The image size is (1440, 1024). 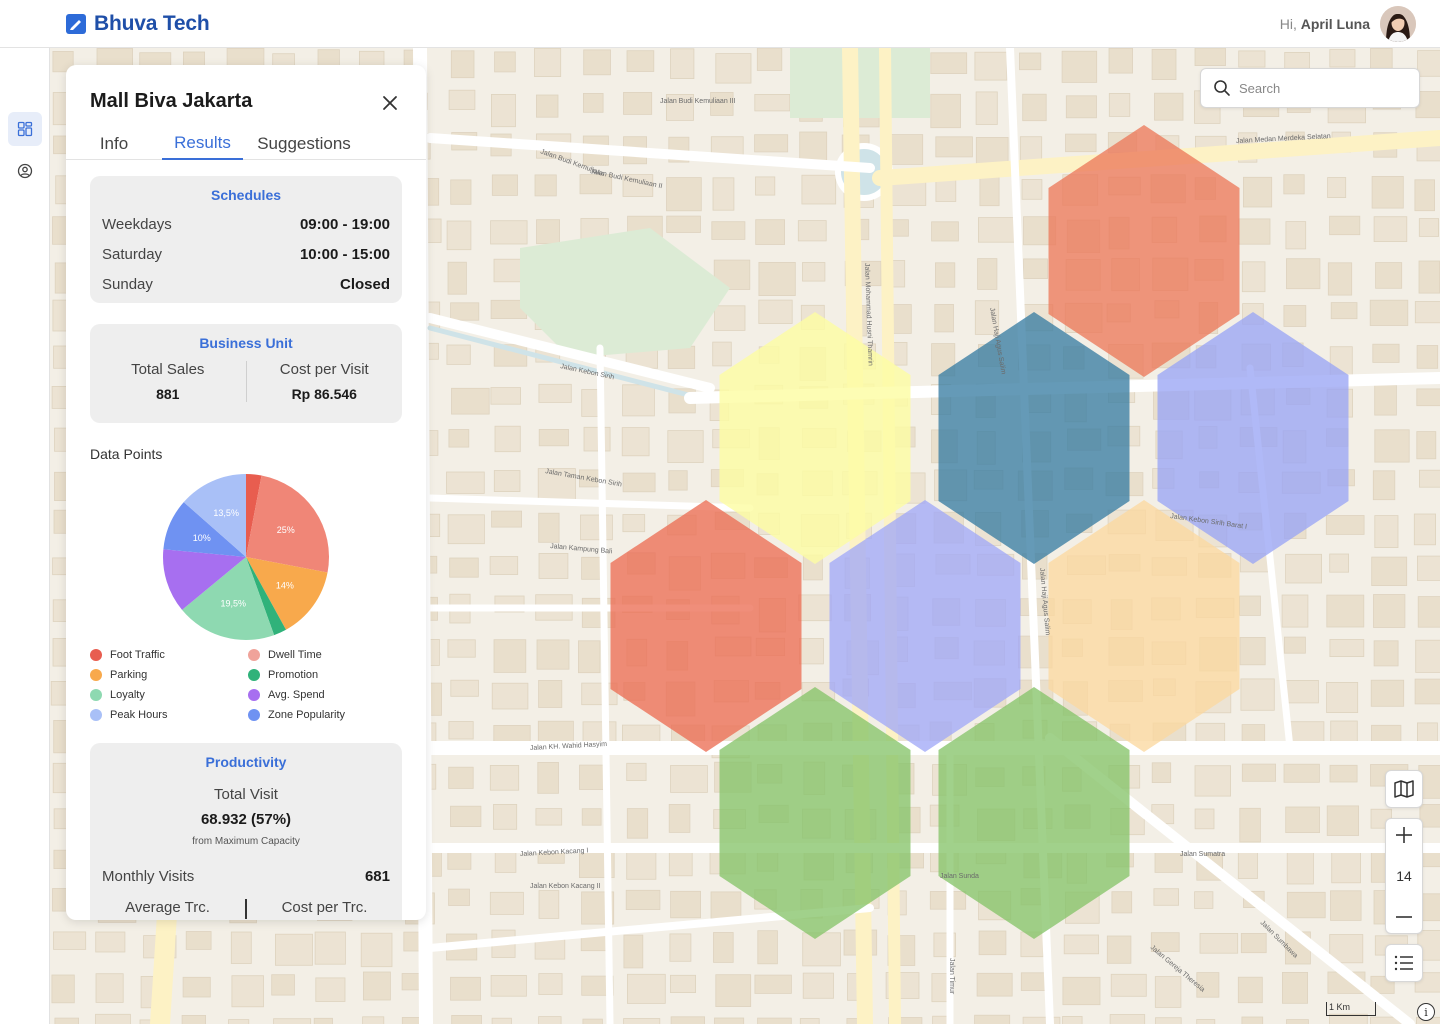 I want to click on legend-label: Parking, so click(x=129, y=674).